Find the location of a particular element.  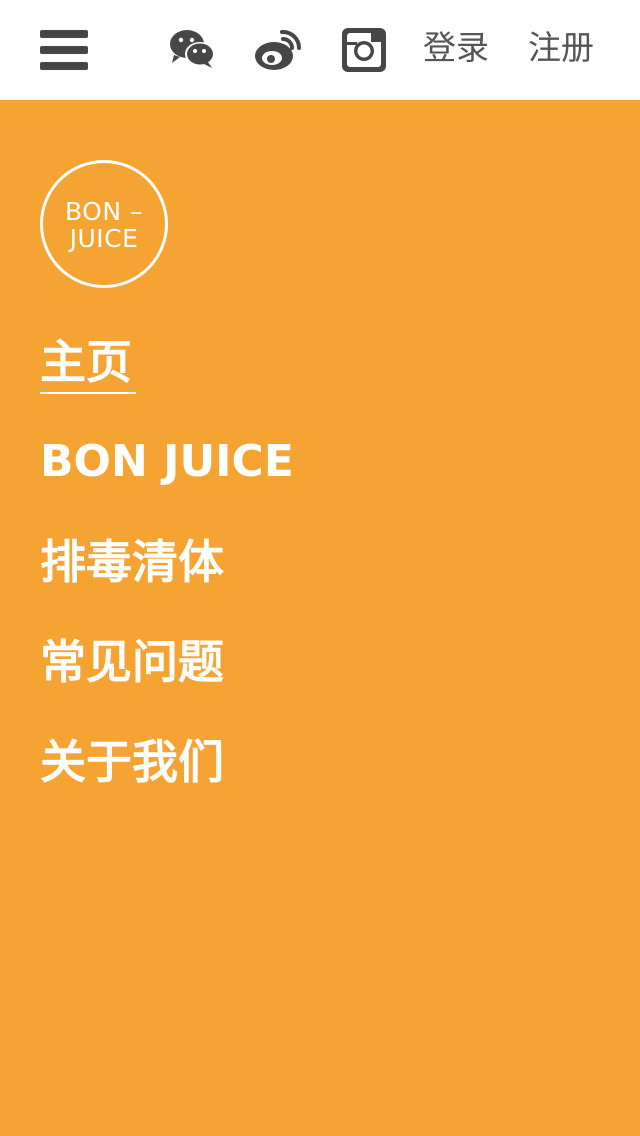

nav-item-bon-juice: BON JUICE is located at coordinates (167, 462).